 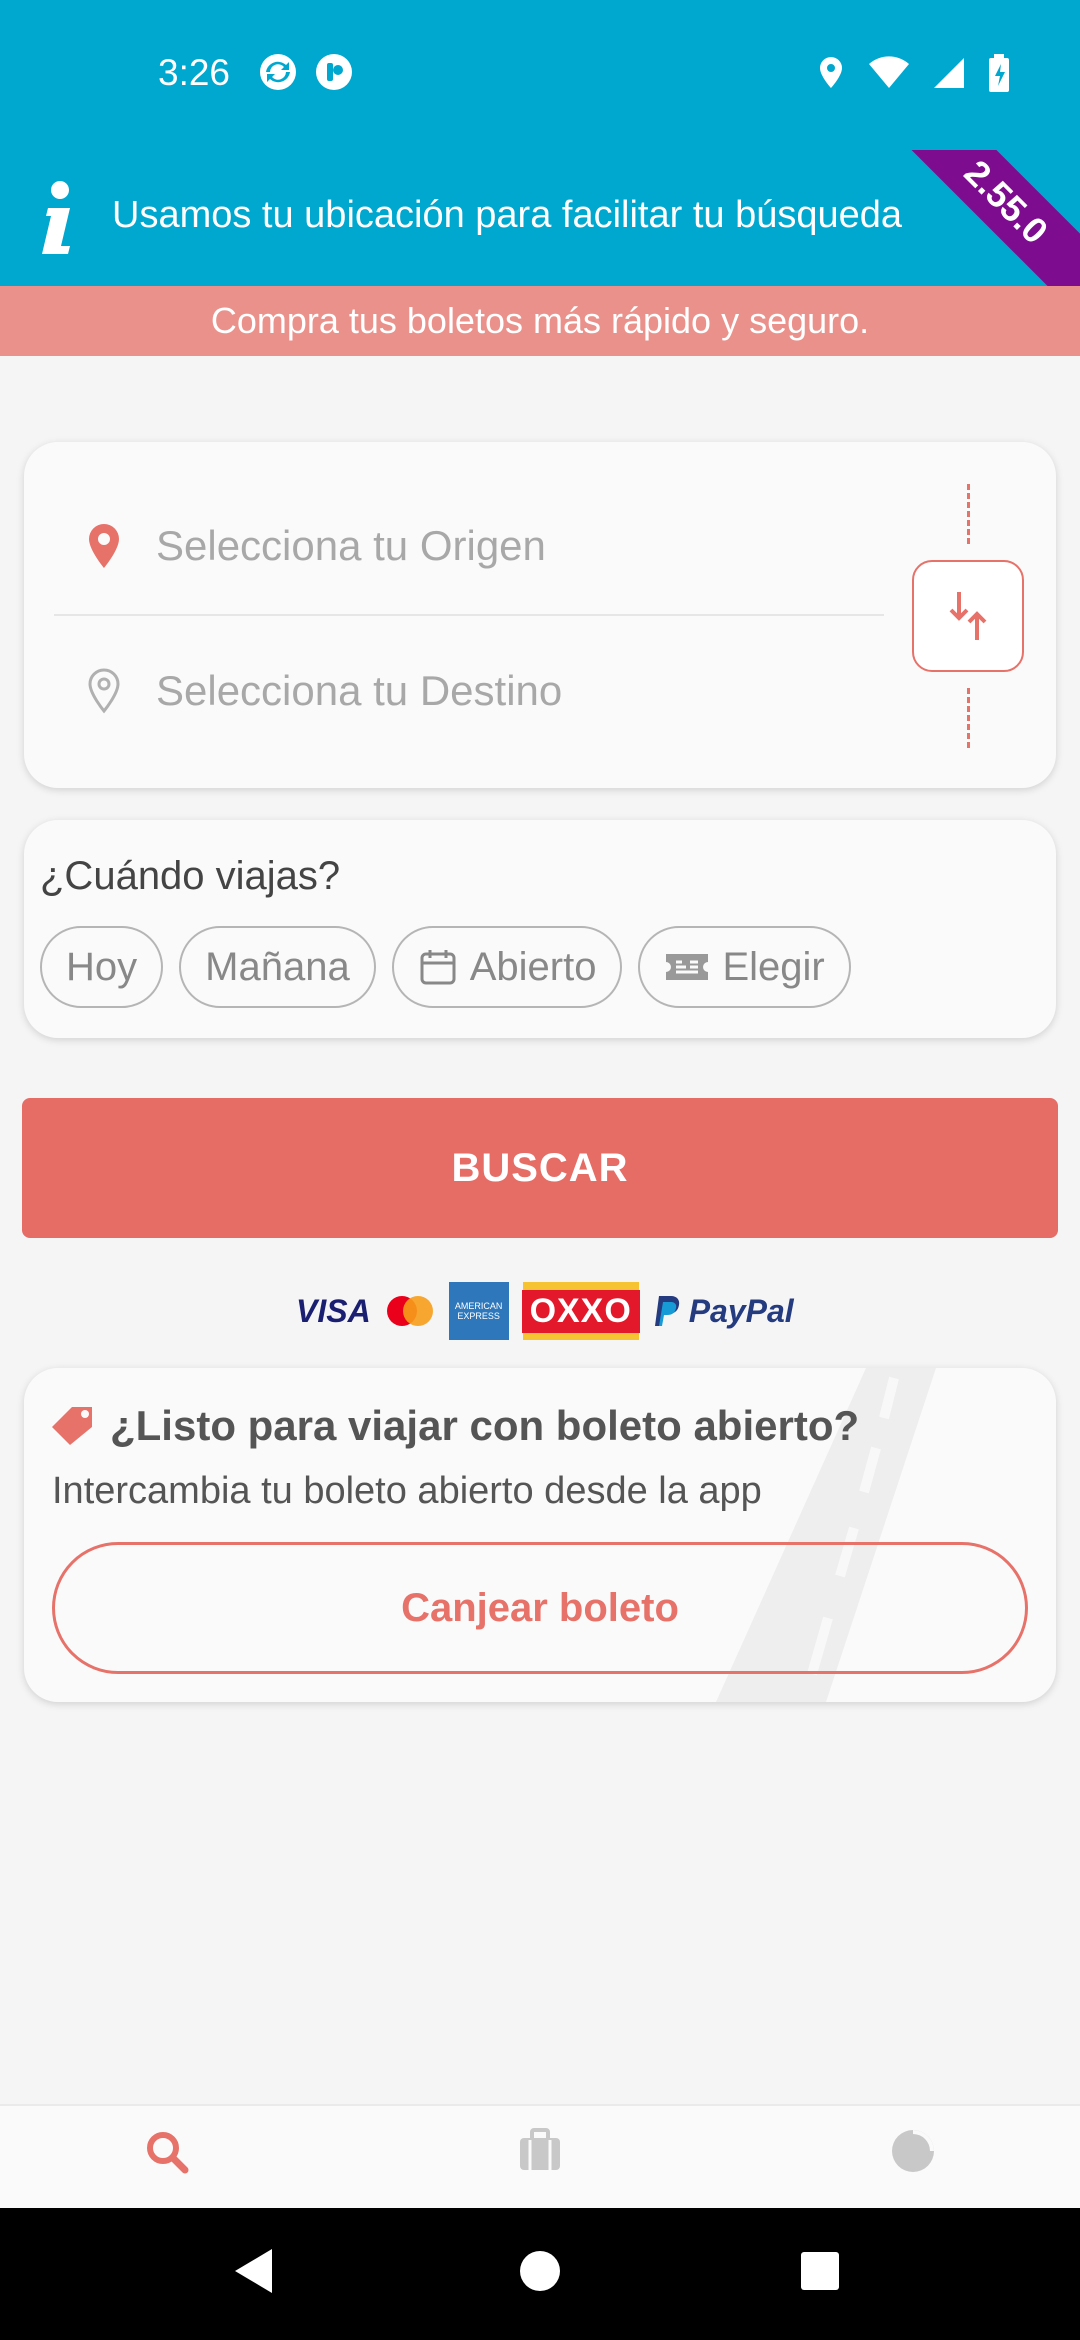 What do you see at coordinates (949, 73) in the screenshot?
I see `signal-icon` at bounding box center [949, 73].